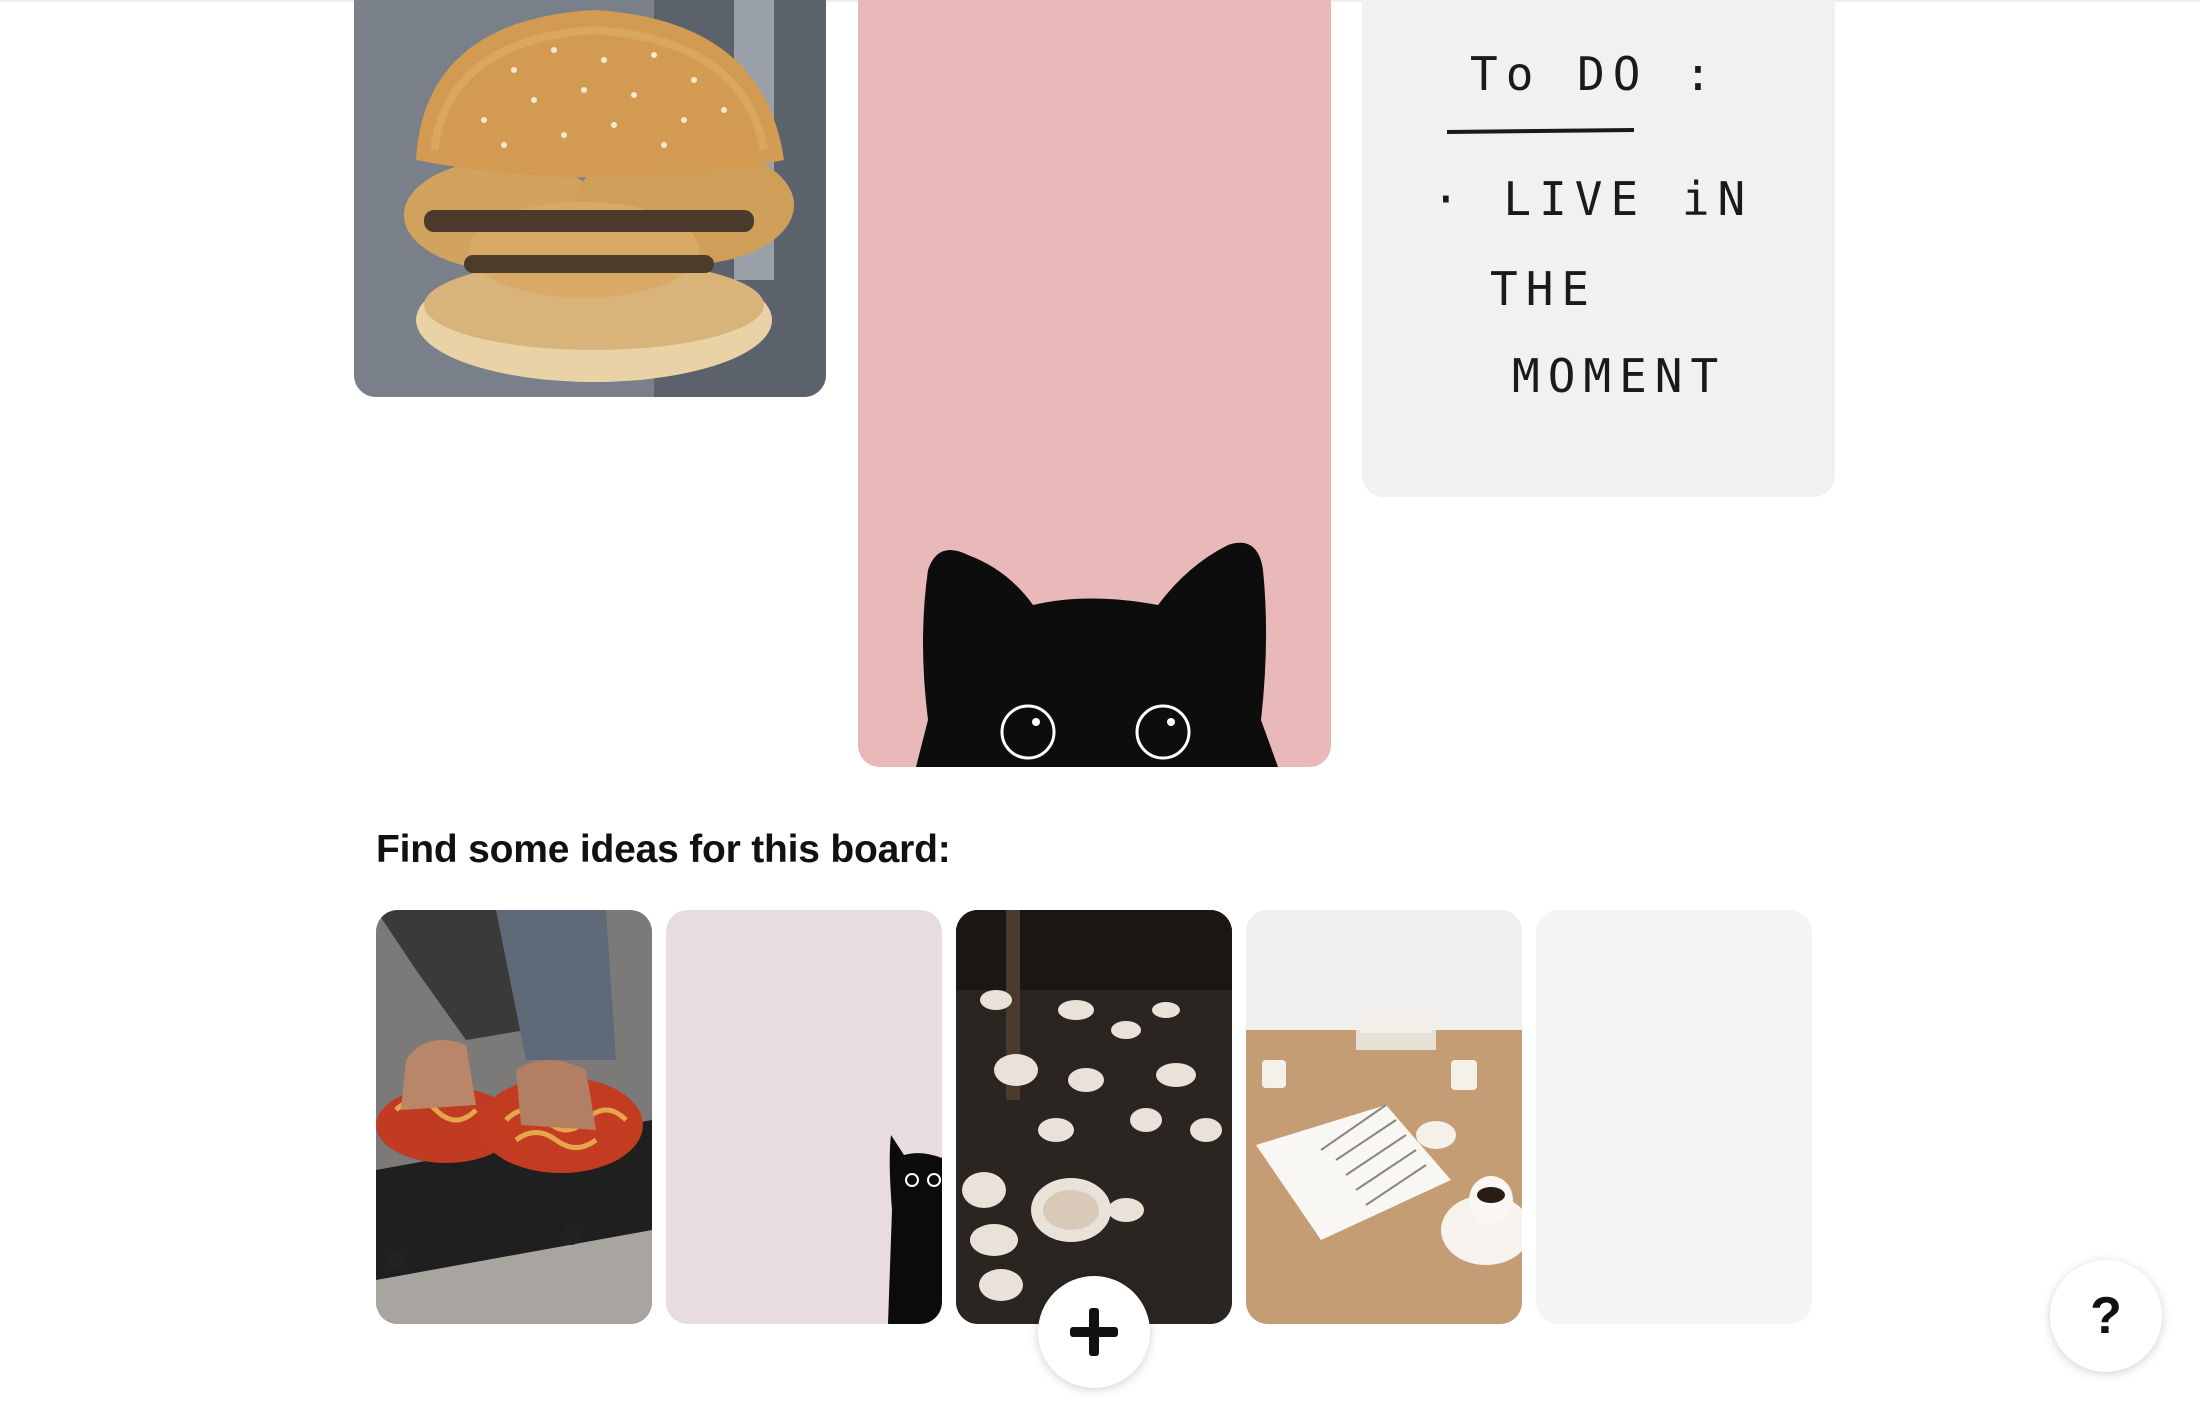  I want to click on todo-line-1: · LIVE iN, so click(1592, 199).